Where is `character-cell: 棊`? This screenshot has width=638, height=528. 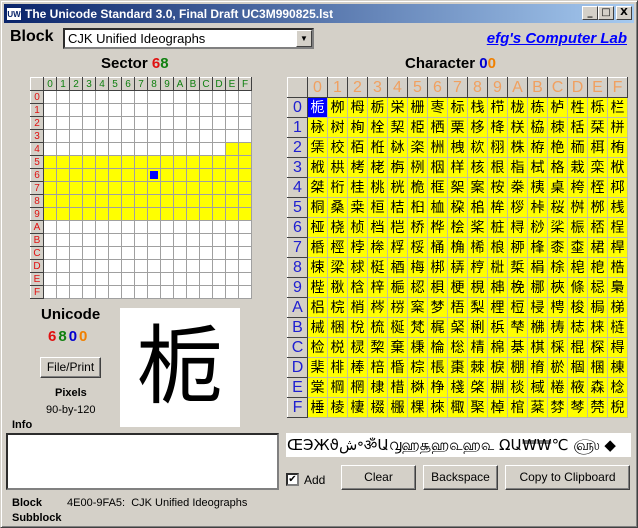
character-cell: 棊 is located at coordinates (517, 347).